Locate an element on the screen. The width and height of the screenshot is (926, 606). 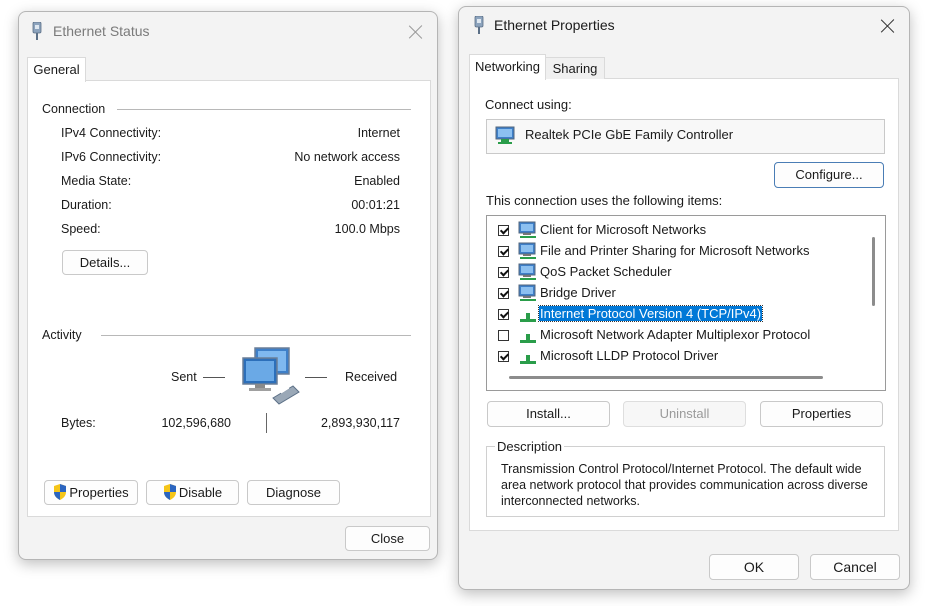
uninstall-button: Uninstall is located at coordinates (684, 414).